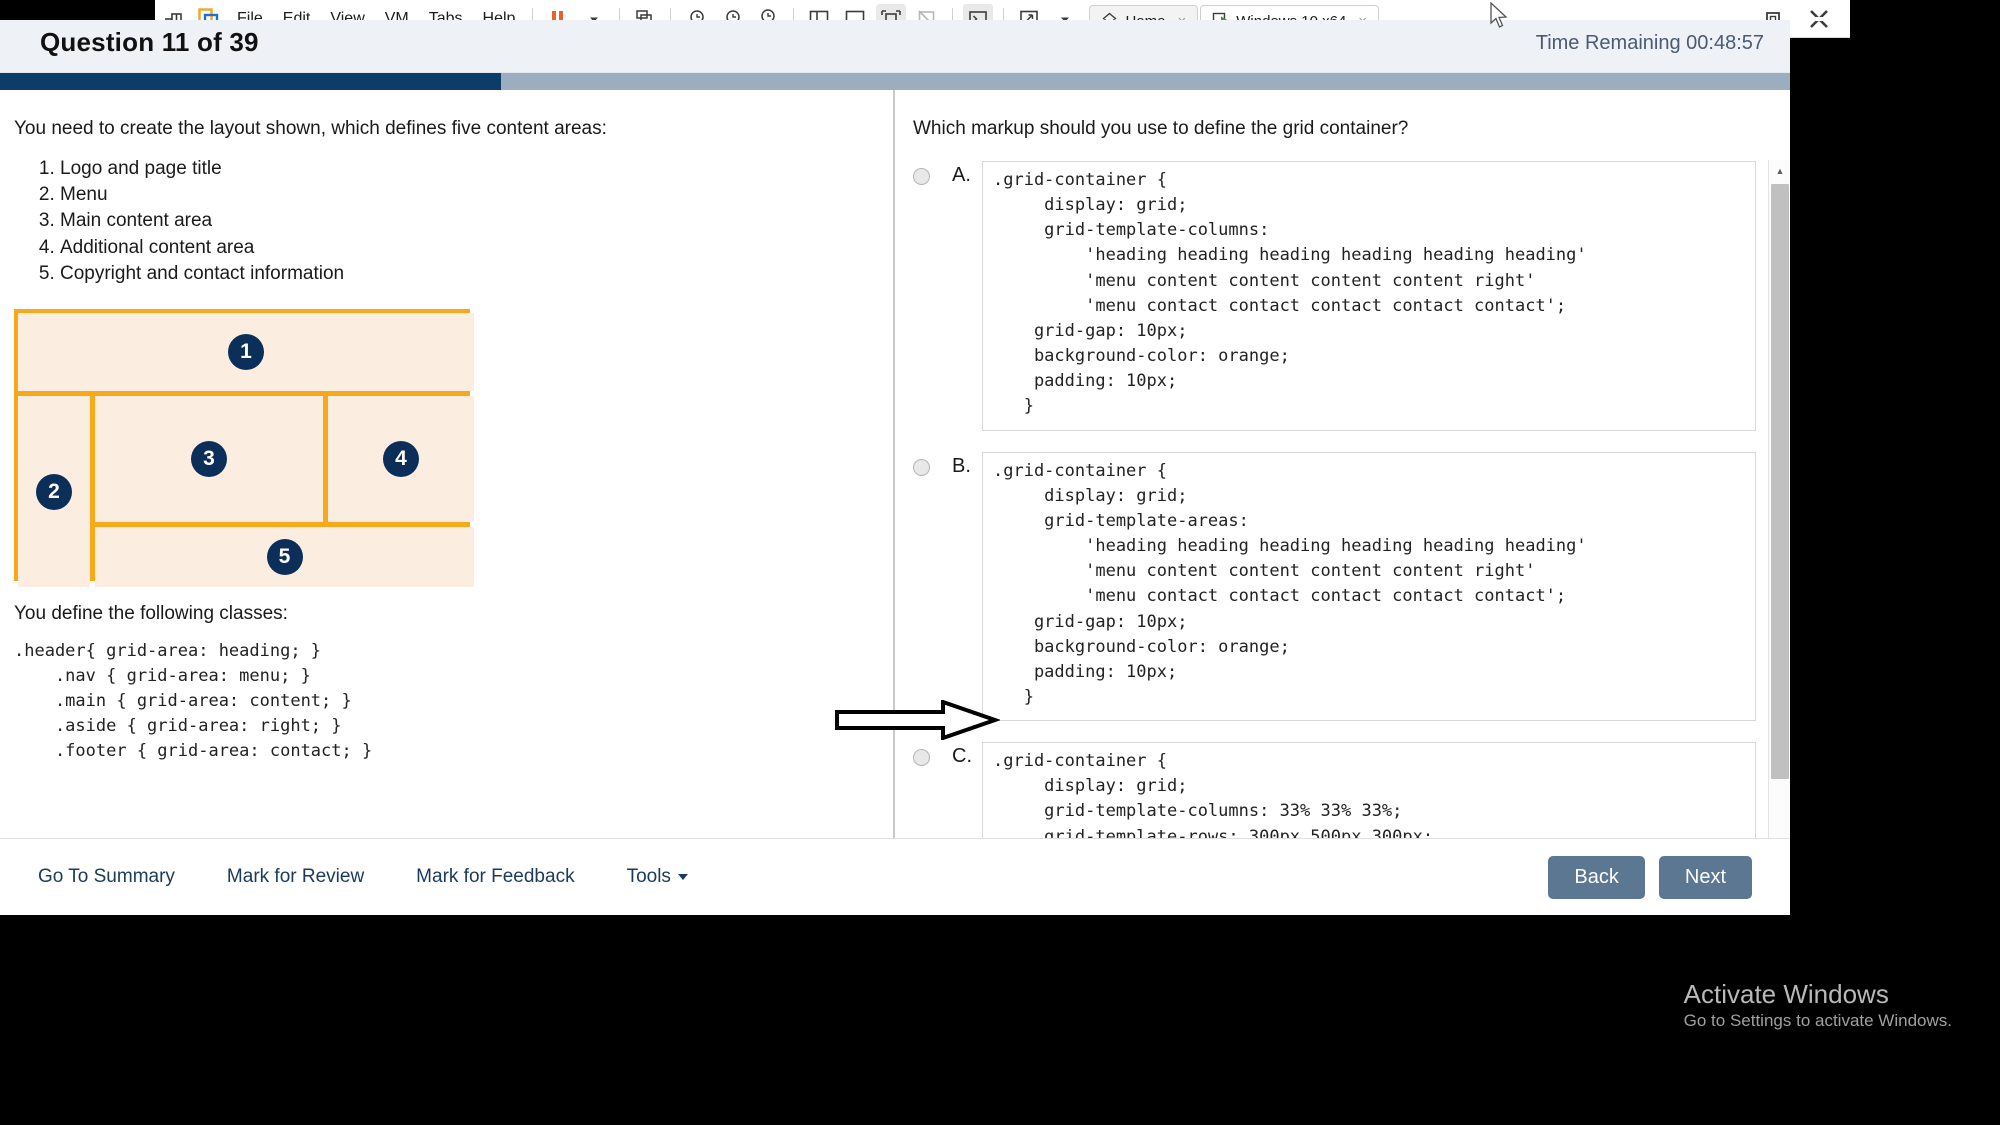 Image resolution: width=2000 pixels, height=1125 pixels. I want to click on diagram-badge: 4, so click(401, 459).